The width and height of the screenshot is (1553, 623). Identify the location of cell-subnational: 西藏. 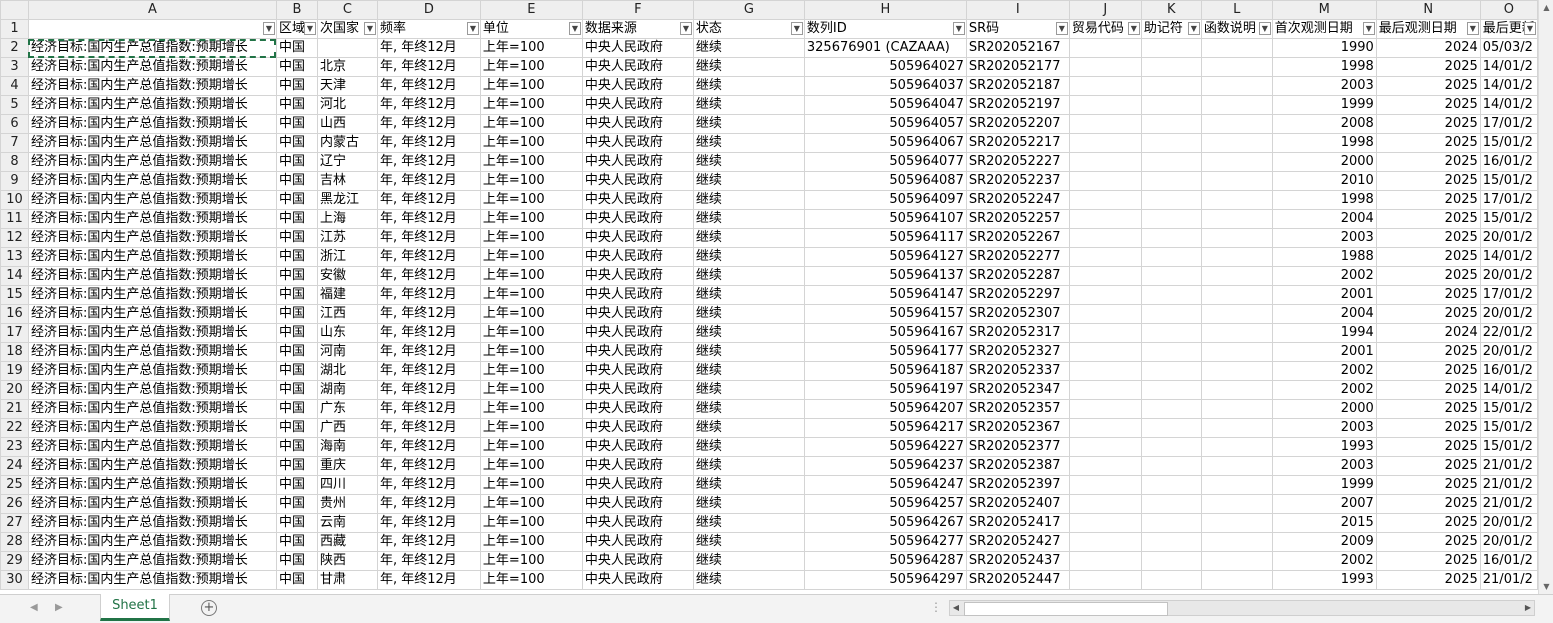
(347, 542).